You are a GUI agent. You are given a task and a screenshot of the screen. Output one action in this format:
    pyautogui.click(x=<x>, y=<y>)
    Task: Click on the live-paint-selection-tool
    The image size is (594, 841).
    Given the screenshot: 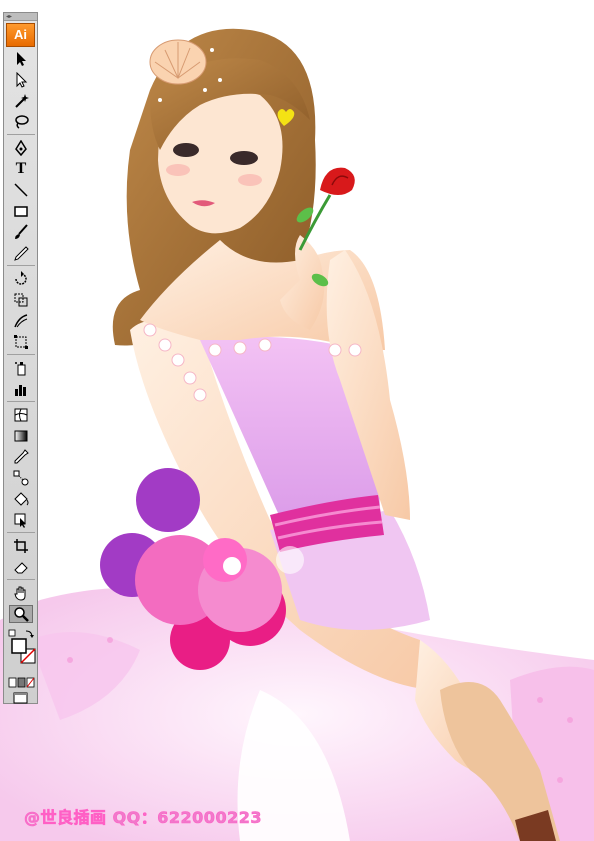 What is the action you would take?
    pyautogui.click(x=21, y=520)
    